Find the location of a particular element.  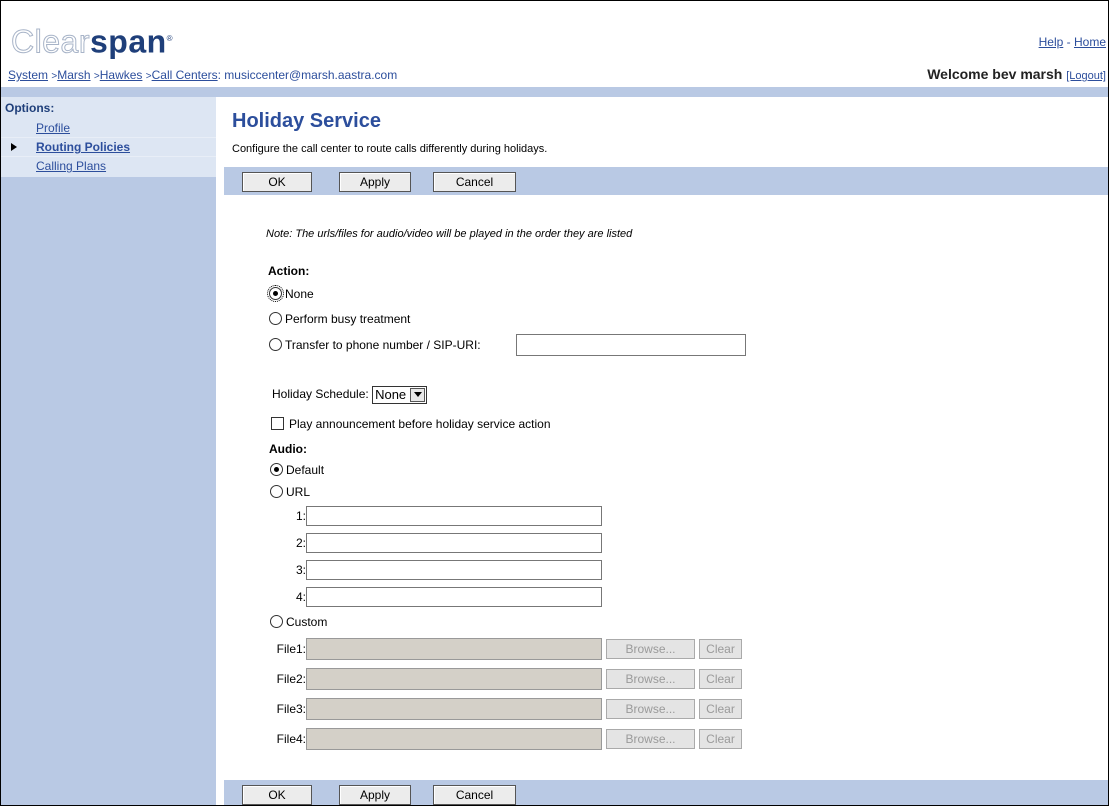

logout-link: [Logout] is located at coordinates (1086, 76).